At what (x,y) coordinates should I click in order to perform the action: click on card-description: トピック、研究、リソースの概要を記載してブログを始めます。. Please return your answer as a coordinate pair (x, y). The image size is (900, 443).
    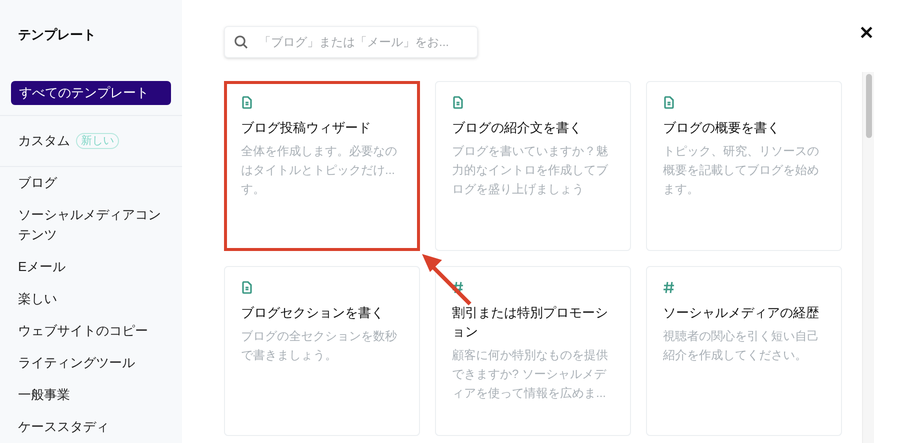
    Looking at the image, I should click on (741, 170).